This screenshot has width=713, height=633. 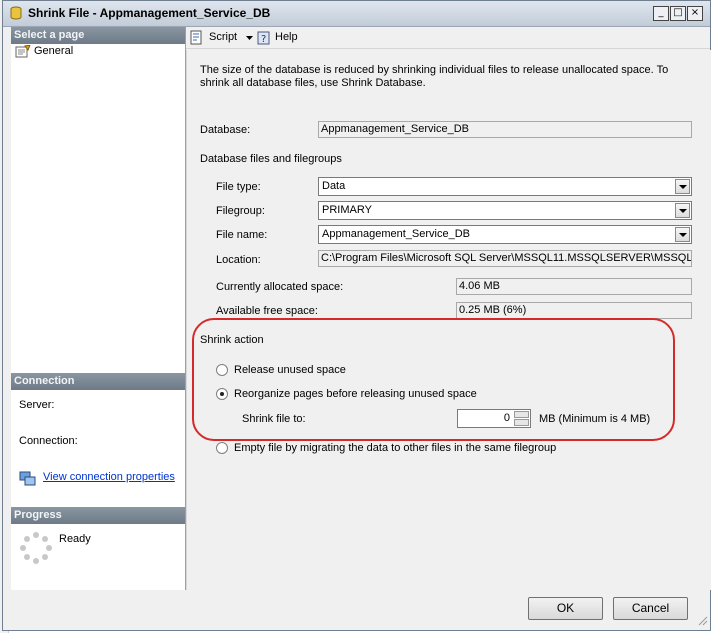 I want to click on empty-file-radio, so click(x=222, y=448).